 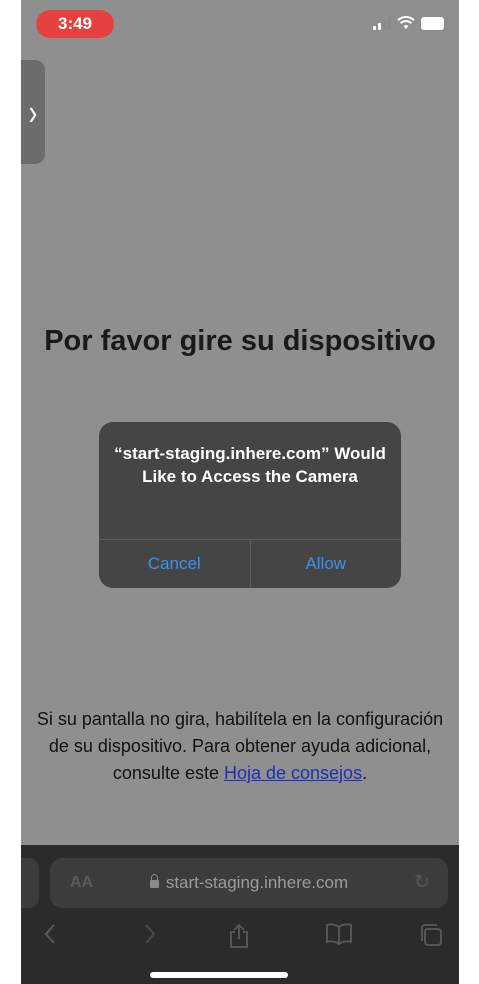 I want to click on bookmarks-icon, so click(x=339, y=936).